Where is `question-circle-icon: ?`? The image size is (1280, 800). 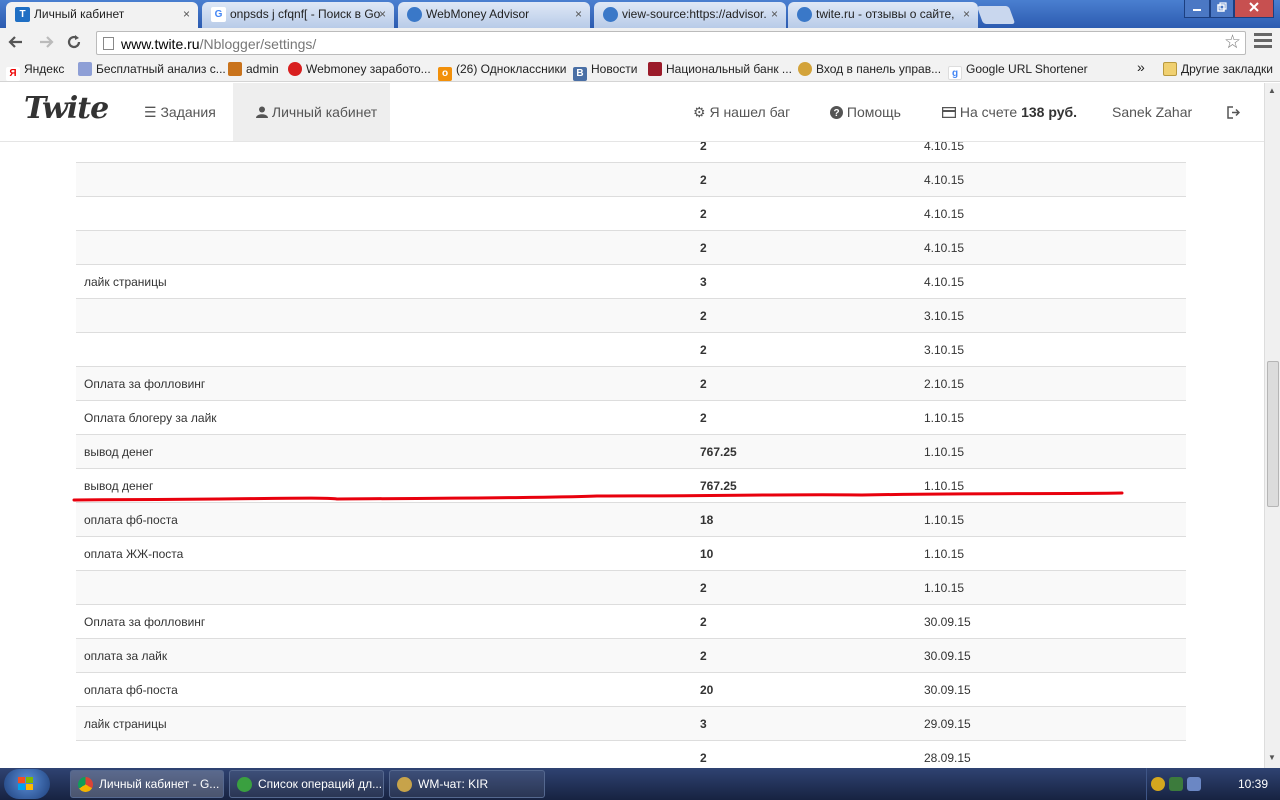
question-circle-icon: ? is located at coordinates (836, 112).